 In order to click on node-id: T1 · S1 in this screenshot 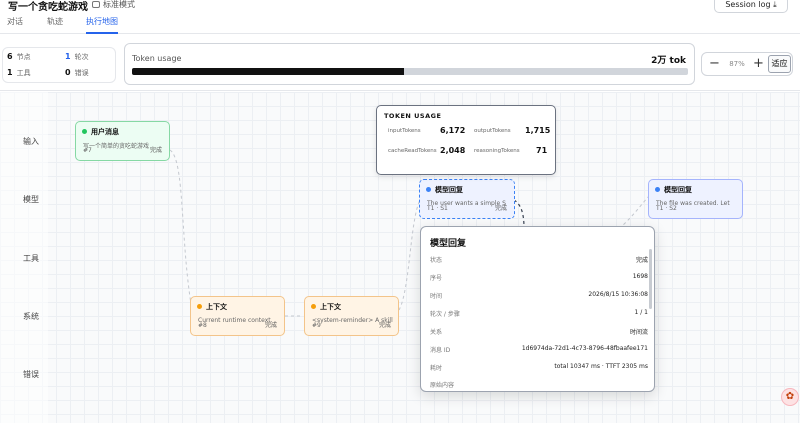, I will do `click(437, 208)`.